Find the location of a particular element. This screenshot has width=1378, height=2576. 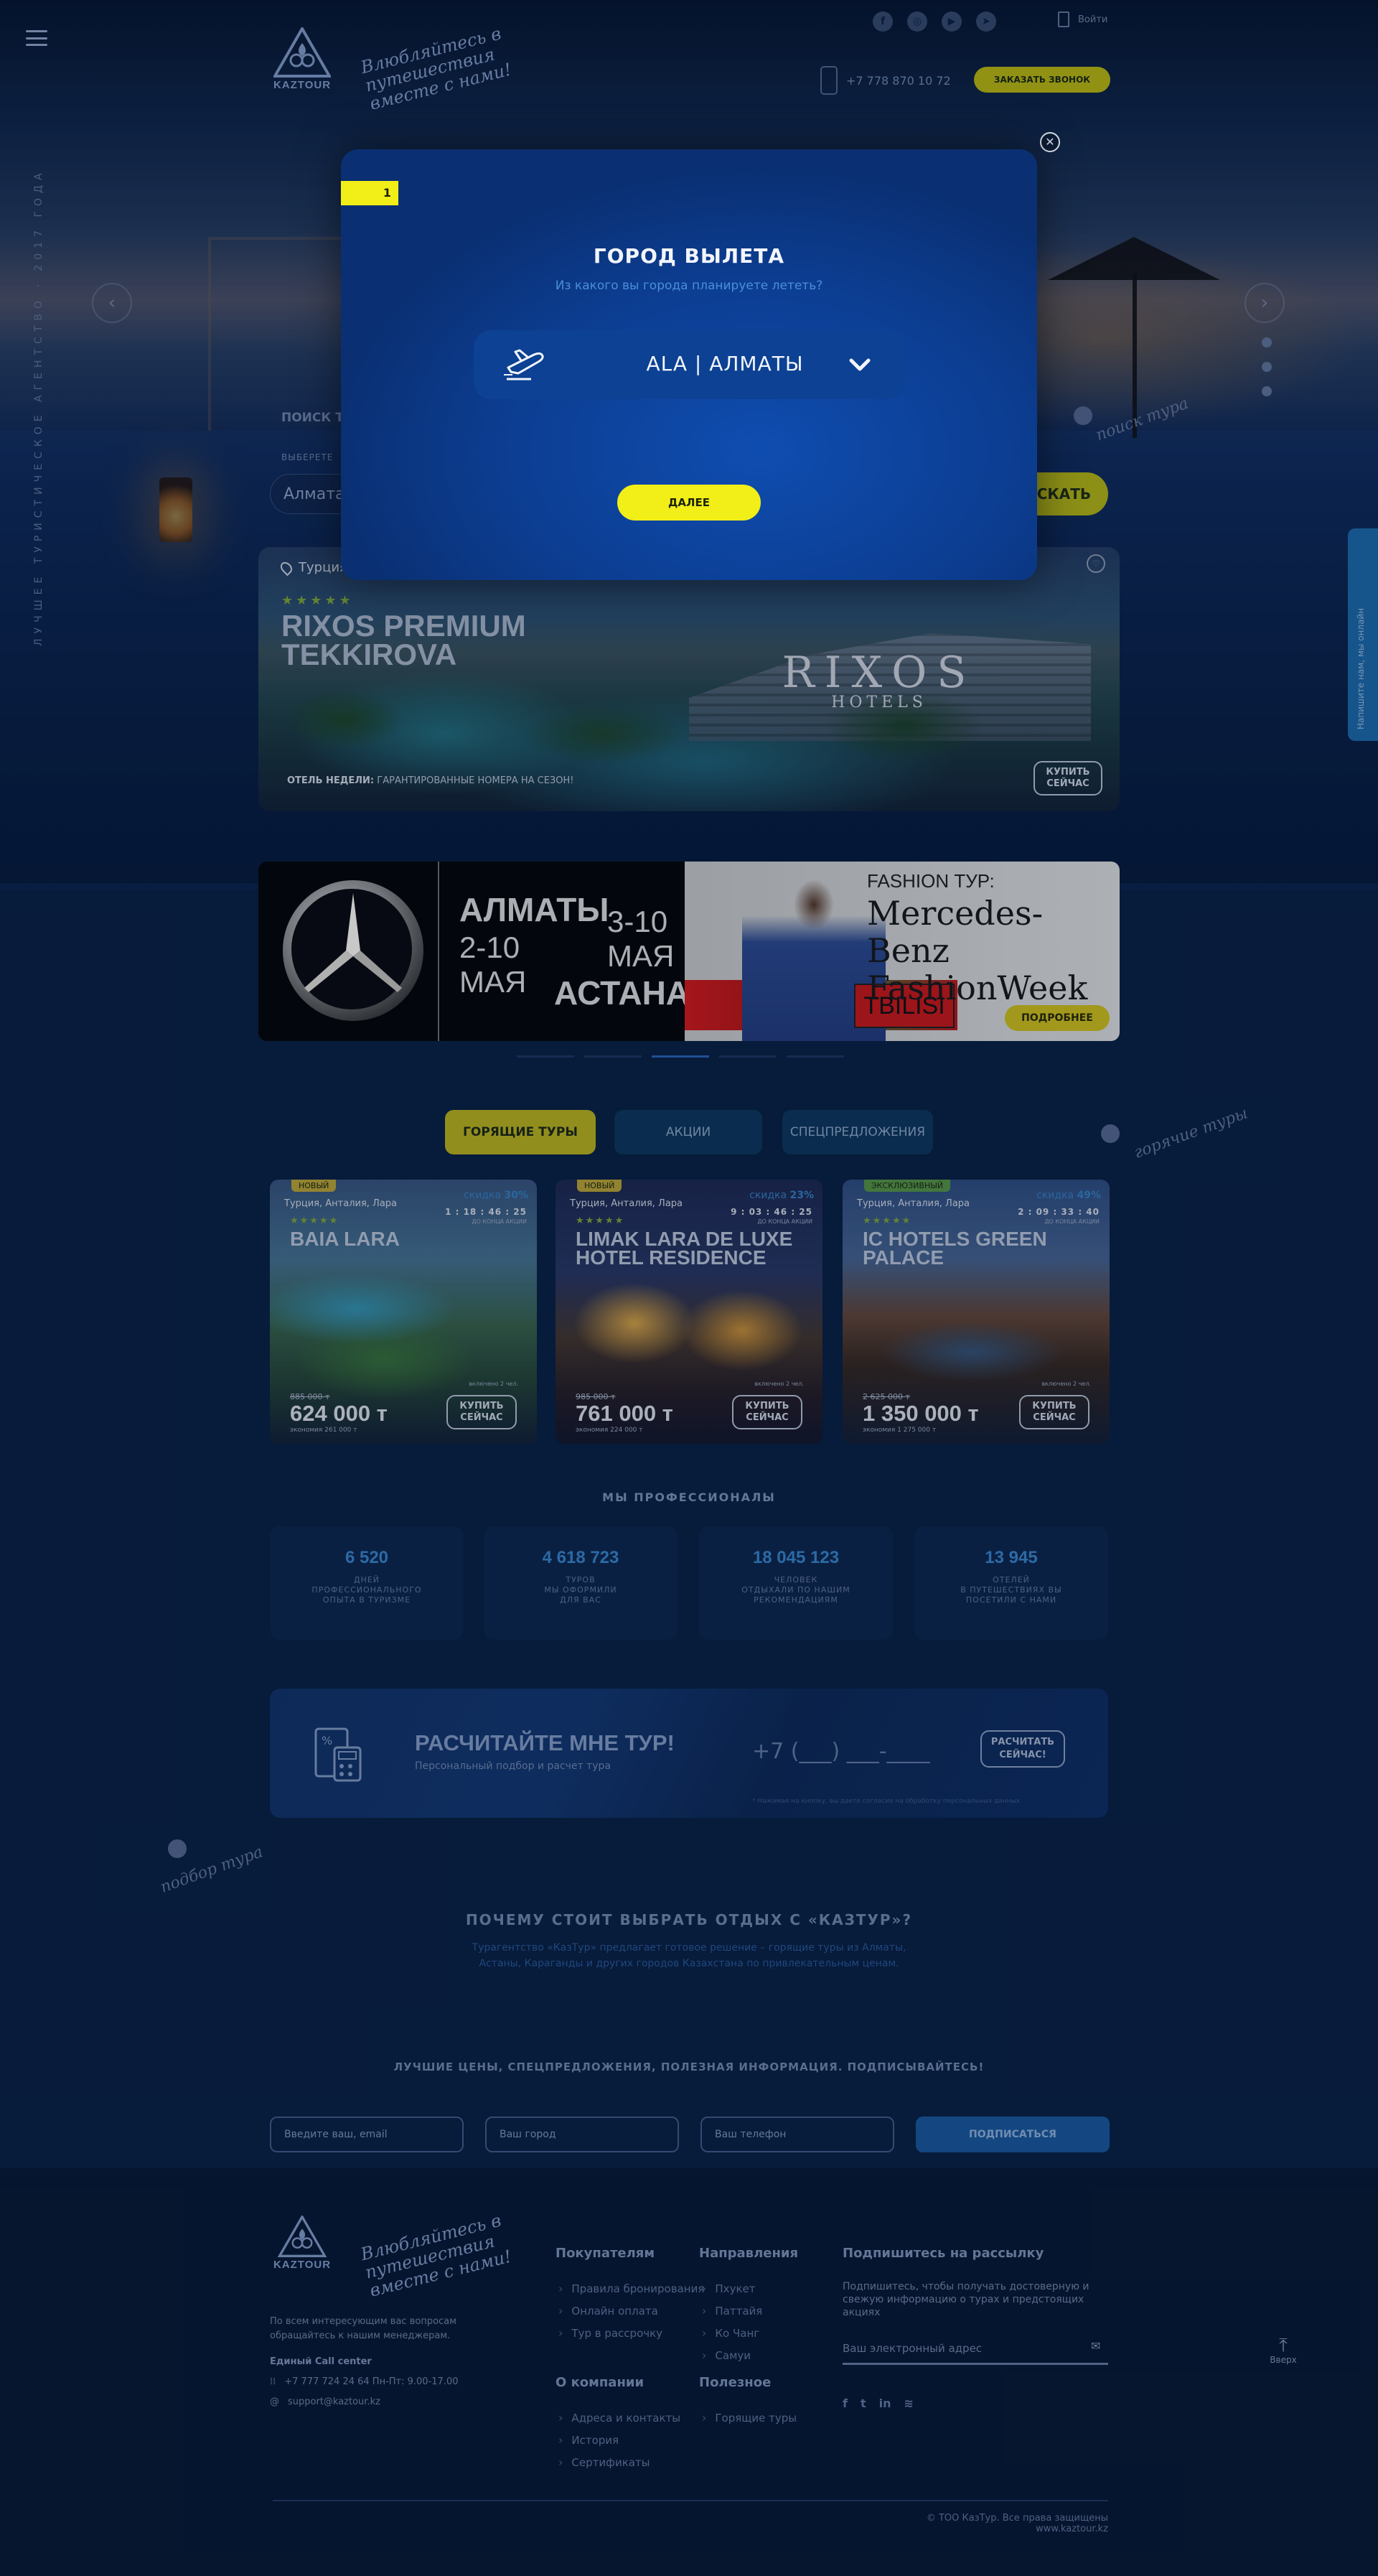

close-icon: ✕ is located at coordinates (1050, 142).